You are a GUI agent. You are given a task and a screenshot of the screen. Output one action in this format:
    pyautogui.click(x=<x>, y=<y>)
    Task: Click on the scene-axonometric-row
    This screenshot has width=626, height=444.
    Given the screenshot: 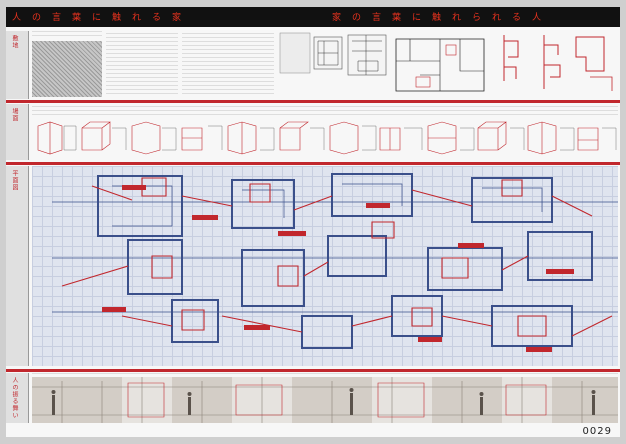 What is the action you would take?
    pyautogui.click(x=327, y=138)
    